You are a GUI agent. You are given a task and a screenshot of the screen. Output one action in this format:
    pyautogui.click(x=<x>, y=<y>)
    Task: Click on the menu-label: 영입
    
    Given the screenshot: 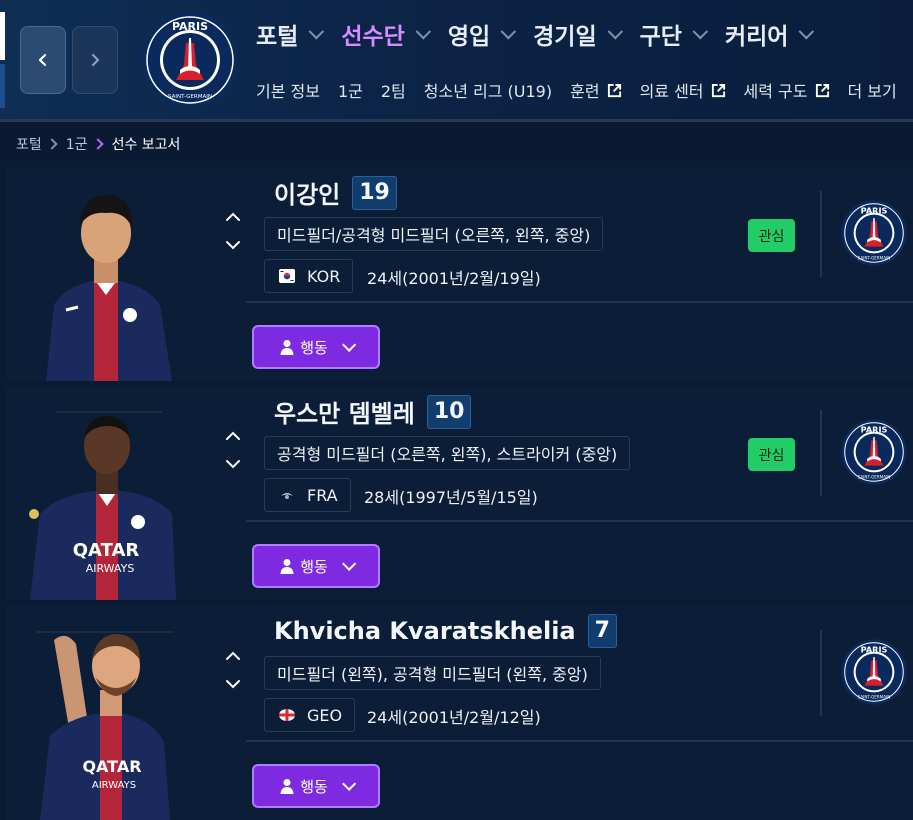 What is the action you would take?
    pyautogui.click(x=469, y=37)
    